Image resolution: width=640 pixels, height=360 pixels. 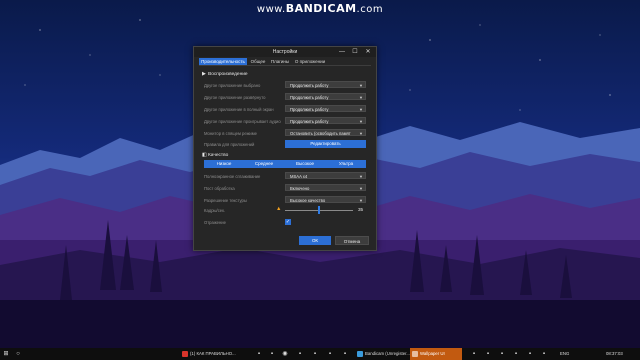 What do you see at coordinates (229, 144) in the screenshot?
I see `row-label-app-rules: Правила для приложений` at bounding box center [229, 144].